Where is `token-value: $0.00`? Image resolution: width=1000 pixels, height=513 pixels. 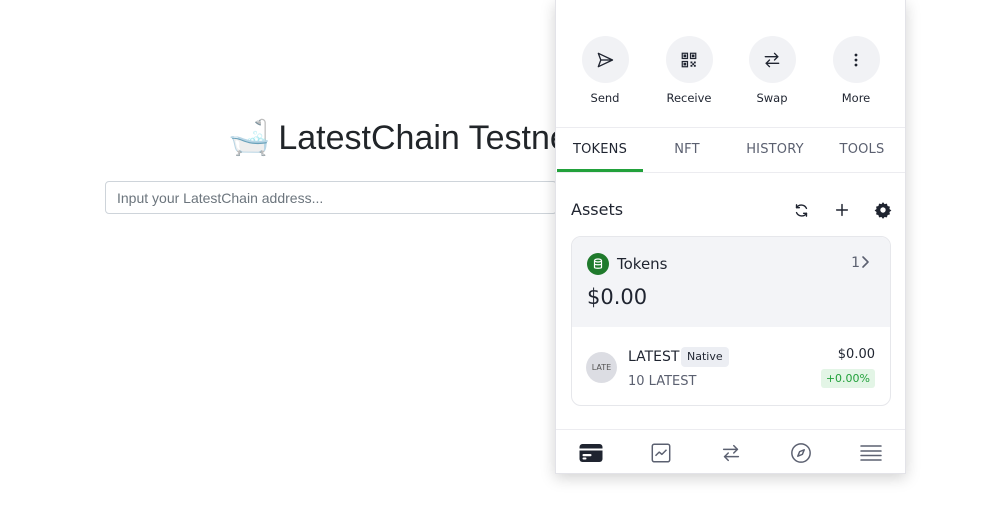
token-value: $0.00 is located at coordinates (856, 354).